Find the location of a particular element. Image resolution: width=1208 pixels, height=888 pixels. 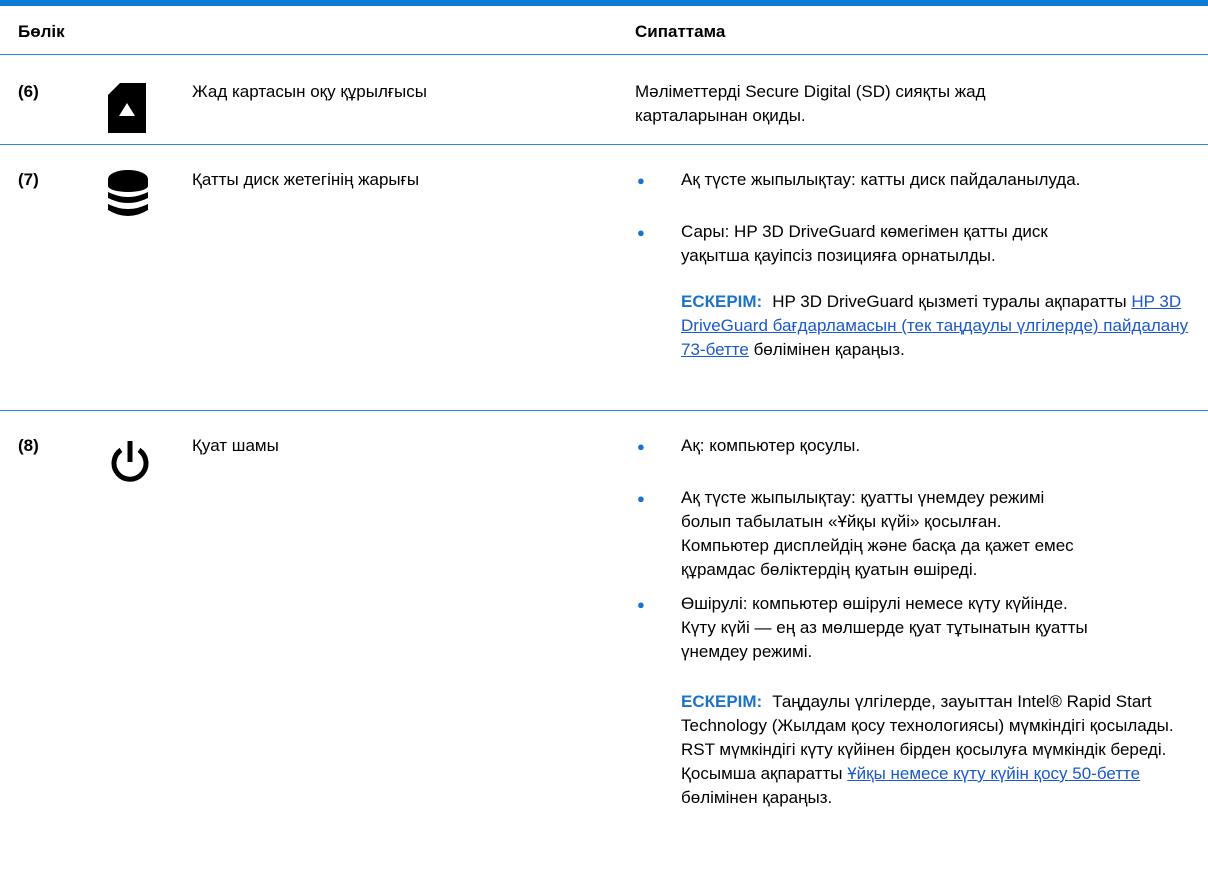

link-sleep-hibernate: Ұйқы немесе күту күйін қосу 50-бетте is located at coordinates (993, 773).